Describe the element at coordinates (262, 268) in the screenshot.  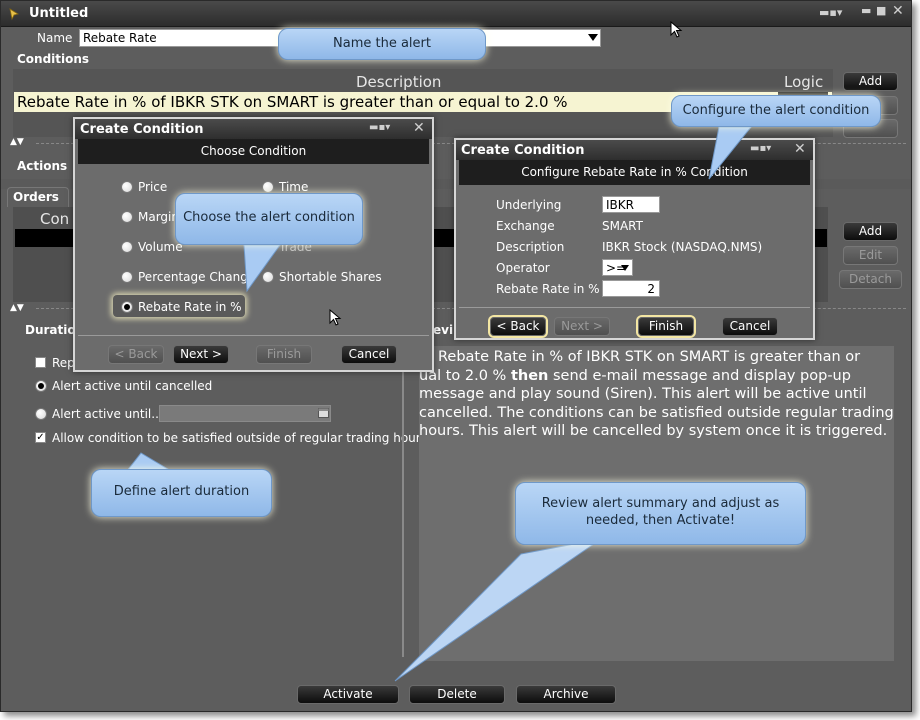
I see `choose-callout-pointer` at that location.